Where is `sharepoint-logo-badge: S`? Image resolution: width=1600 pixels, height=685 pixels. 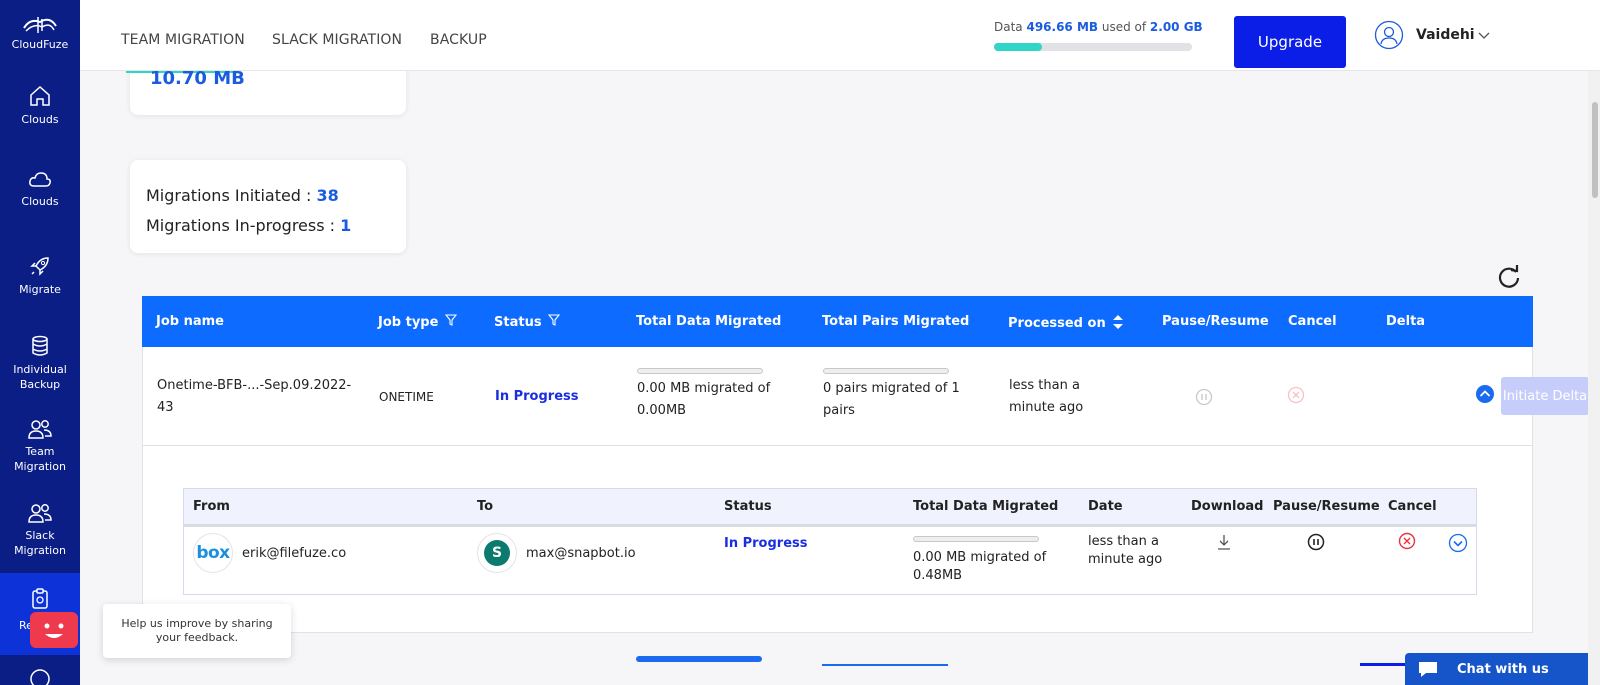 sharepoint-logo-badge: S is located at coordinates (497, 553).